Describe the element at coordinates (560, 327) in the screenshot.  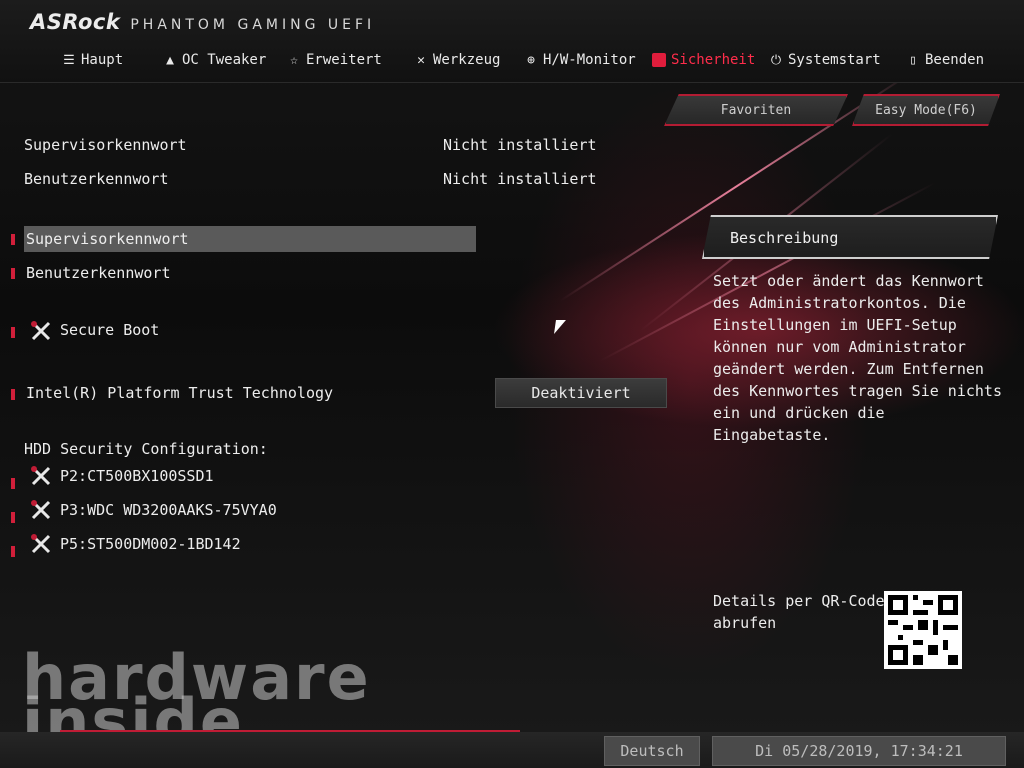
I see `mouse-cursor-icon` at that location.